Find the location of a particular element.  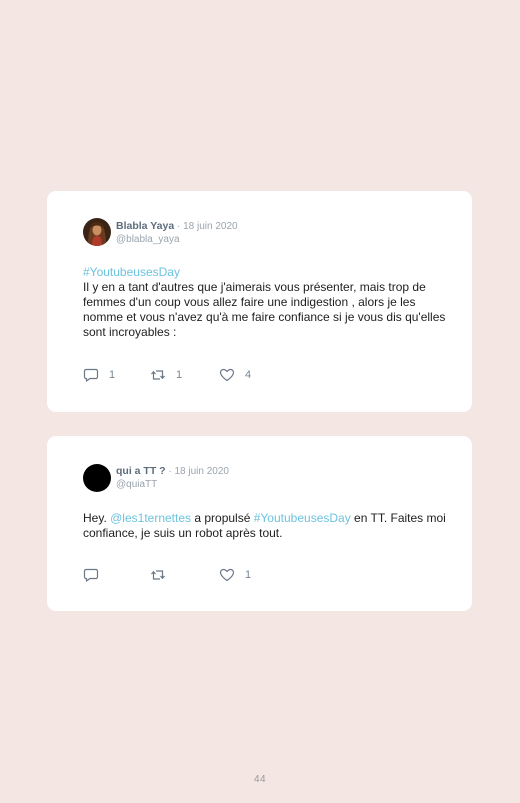

reply-button is located at coordinates (91, 575).